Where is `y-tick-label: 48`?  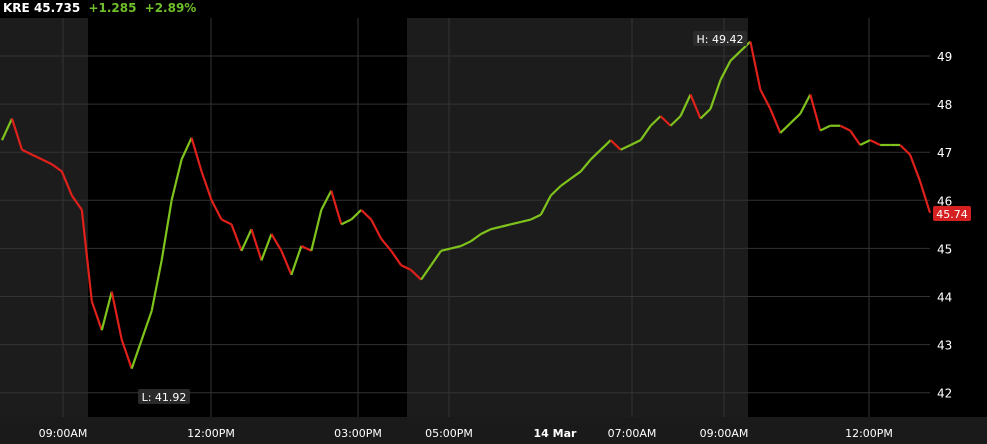
y-tick-label: 48 is located at coordinates (944, 105).